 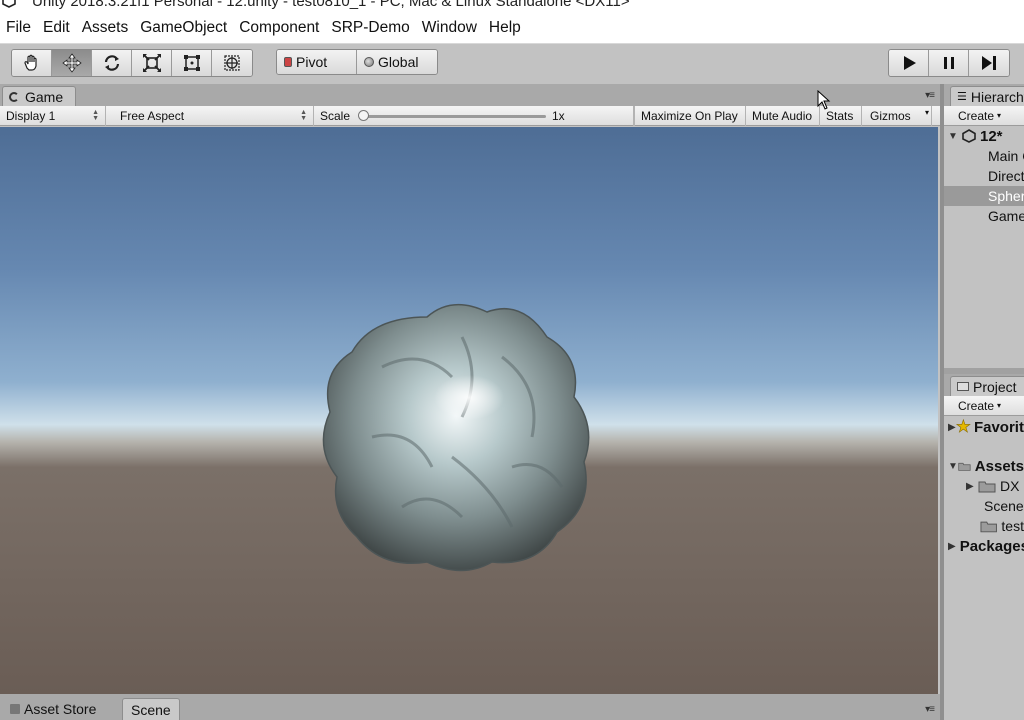 I want to click on rect-transform-icon, so click(x=191, y=63).